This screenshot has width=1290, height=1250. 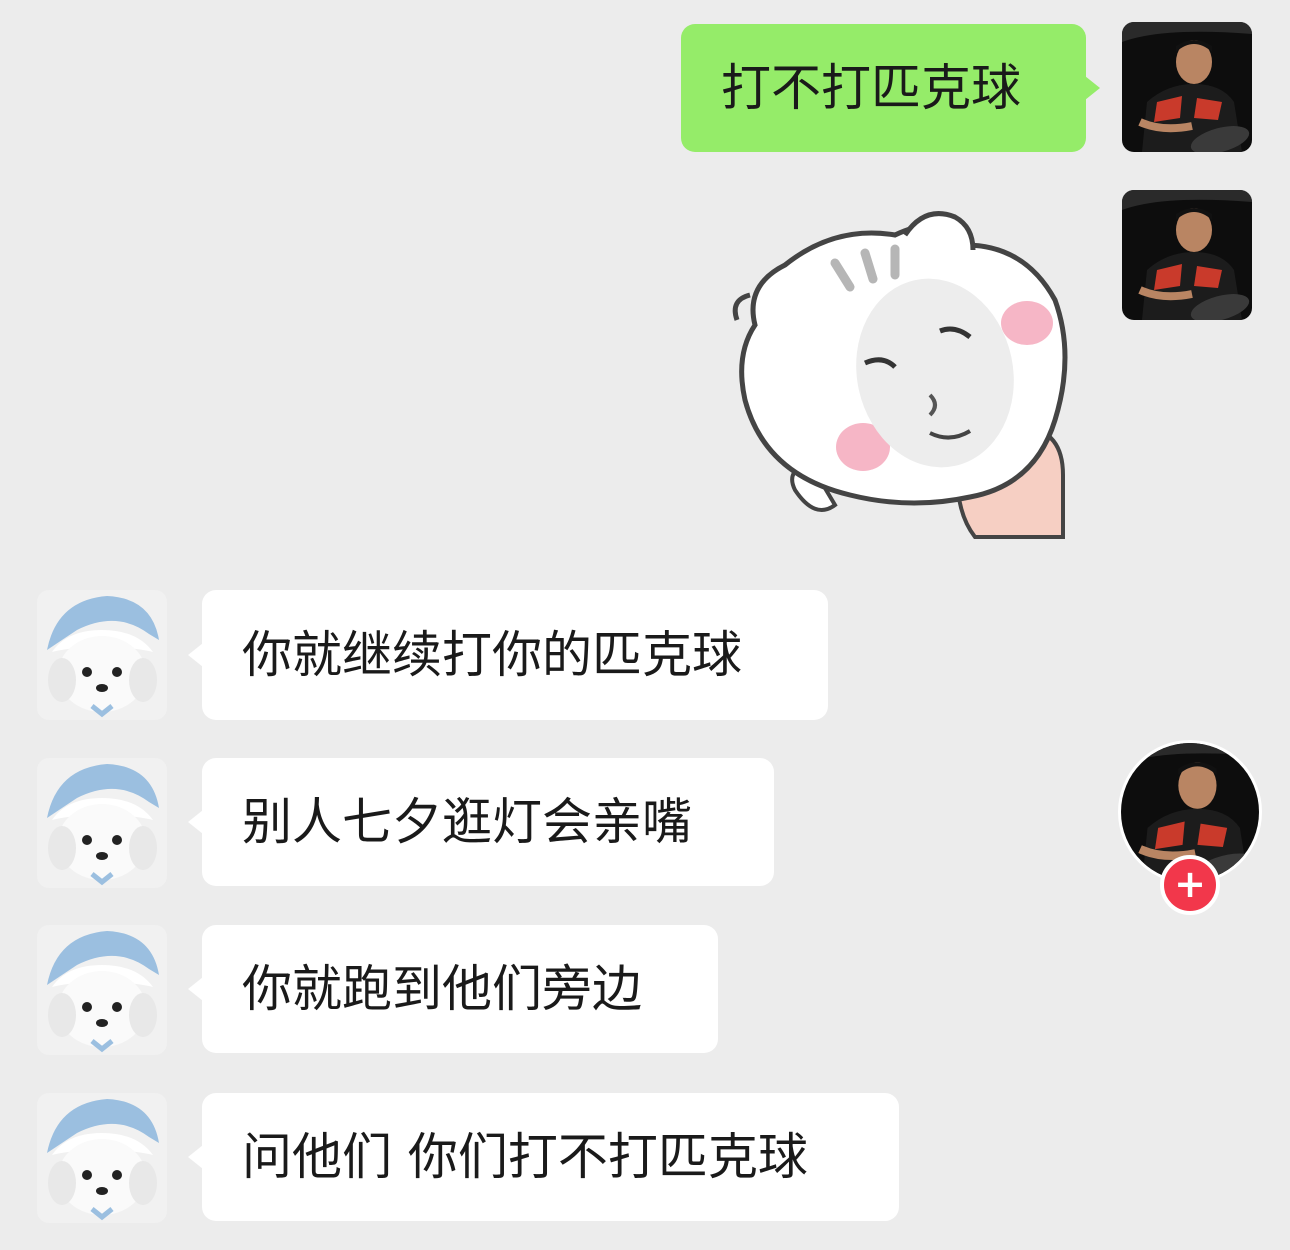 I want to click on message-text: 打不打匹克球, so click(x=871, y=88).